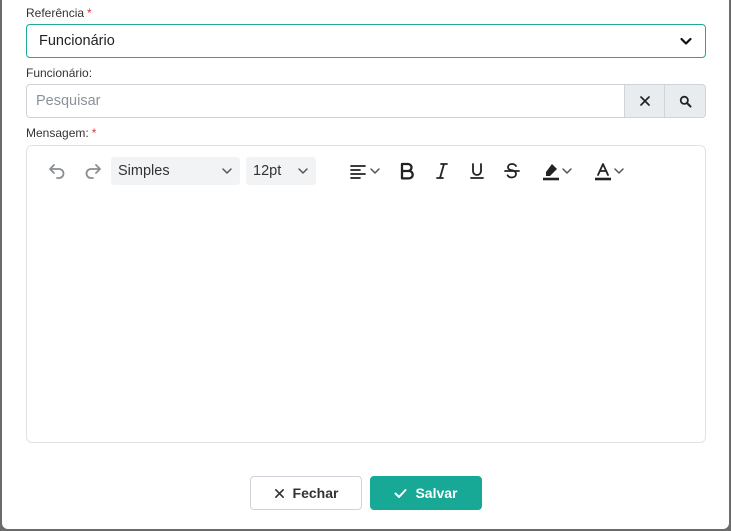  I want to click on close-button-label: Fechar, so click(315, 493).